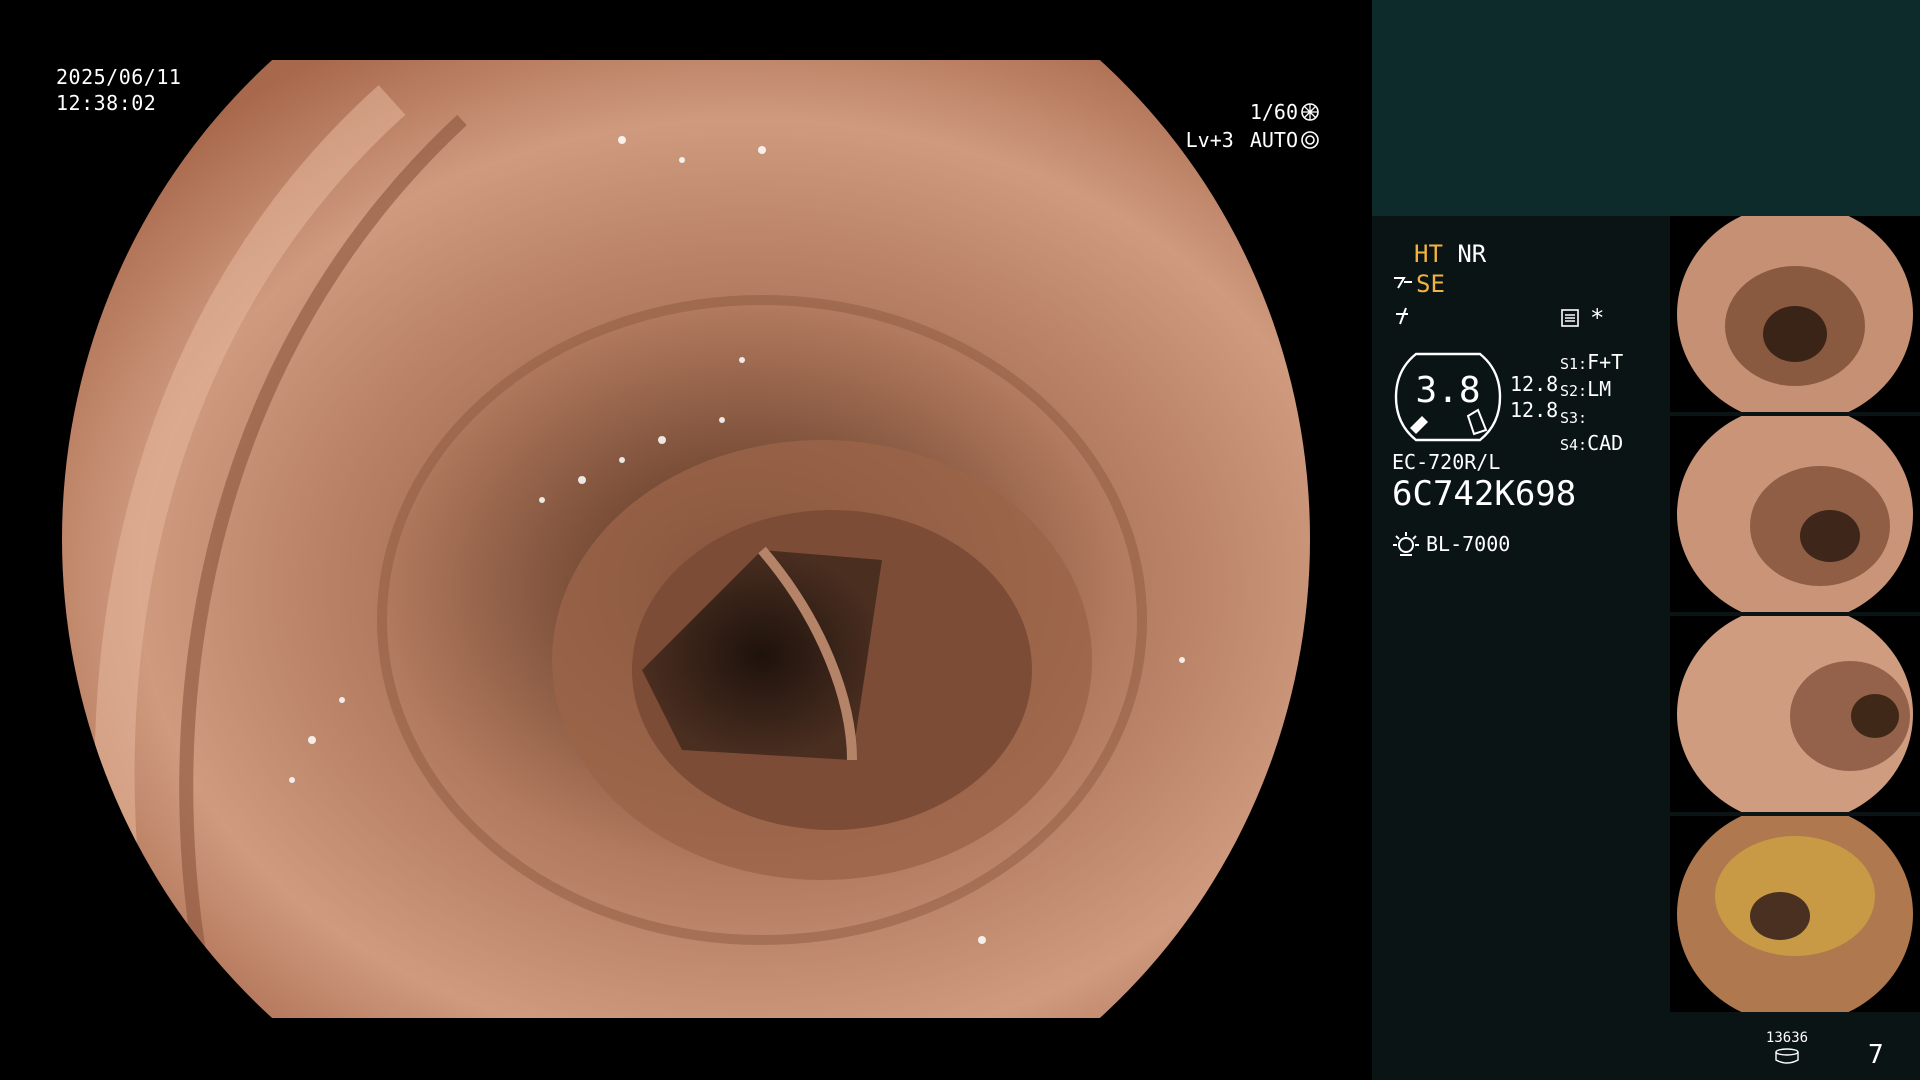 This screenshot has height=1080, width=1920. I want to click on s2-value: LM, so click(1599, 389).